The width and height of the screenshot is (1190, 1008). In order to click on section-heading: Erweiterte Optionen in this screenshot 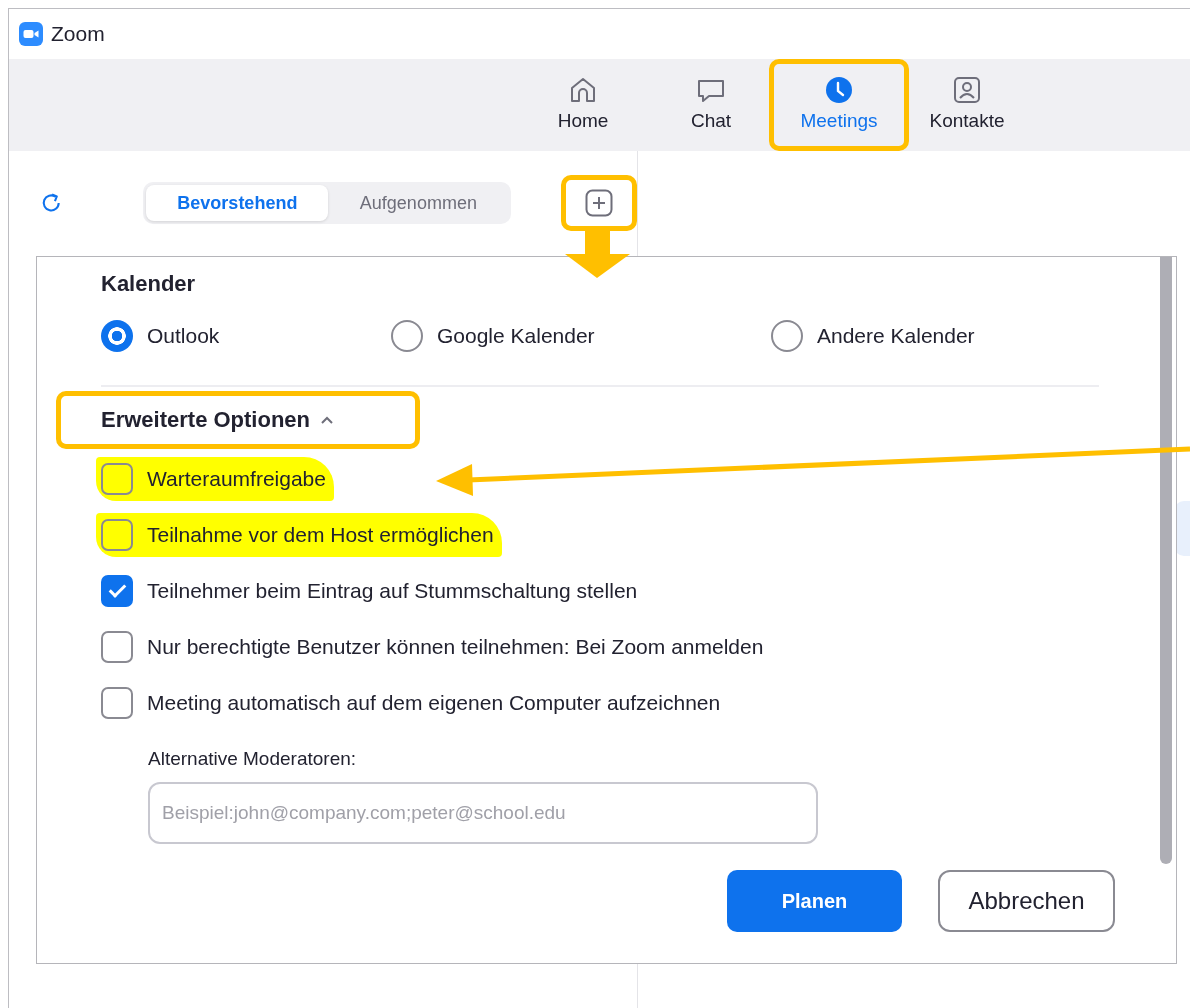, I will do `click(206, 420)`.